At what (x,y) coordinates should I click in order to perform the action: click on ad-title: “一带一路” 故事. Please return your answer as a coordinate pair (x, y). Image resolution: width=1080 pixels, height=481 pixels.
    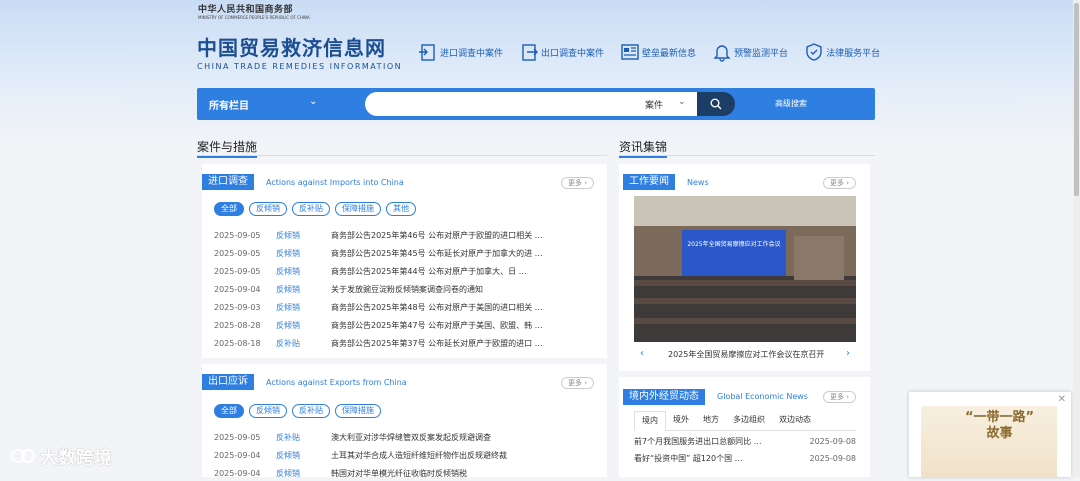
    Looking at the image, I should click on (999, 426).